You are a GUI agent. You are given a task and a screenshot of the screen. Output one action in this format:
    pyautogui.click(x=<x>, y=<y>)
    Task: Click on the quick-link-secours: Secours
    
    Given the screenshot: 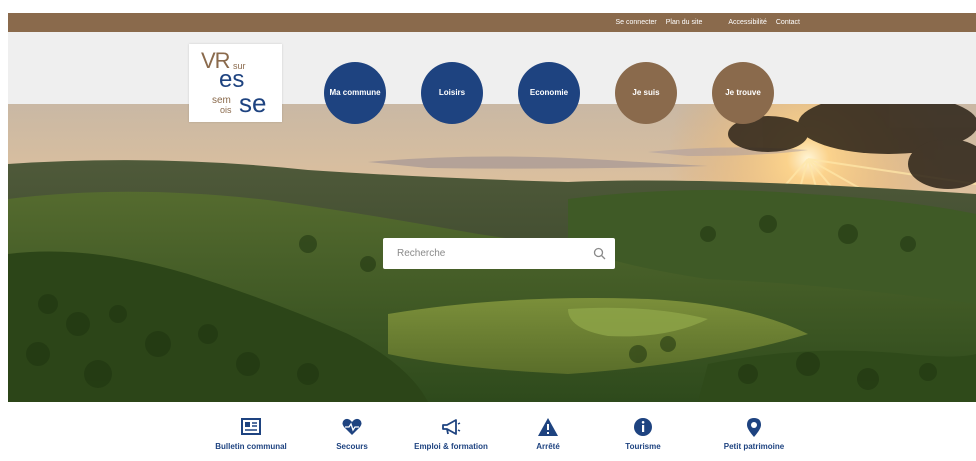 What is the action you would take?
    pyautogui.click(x=352, y=433)
    